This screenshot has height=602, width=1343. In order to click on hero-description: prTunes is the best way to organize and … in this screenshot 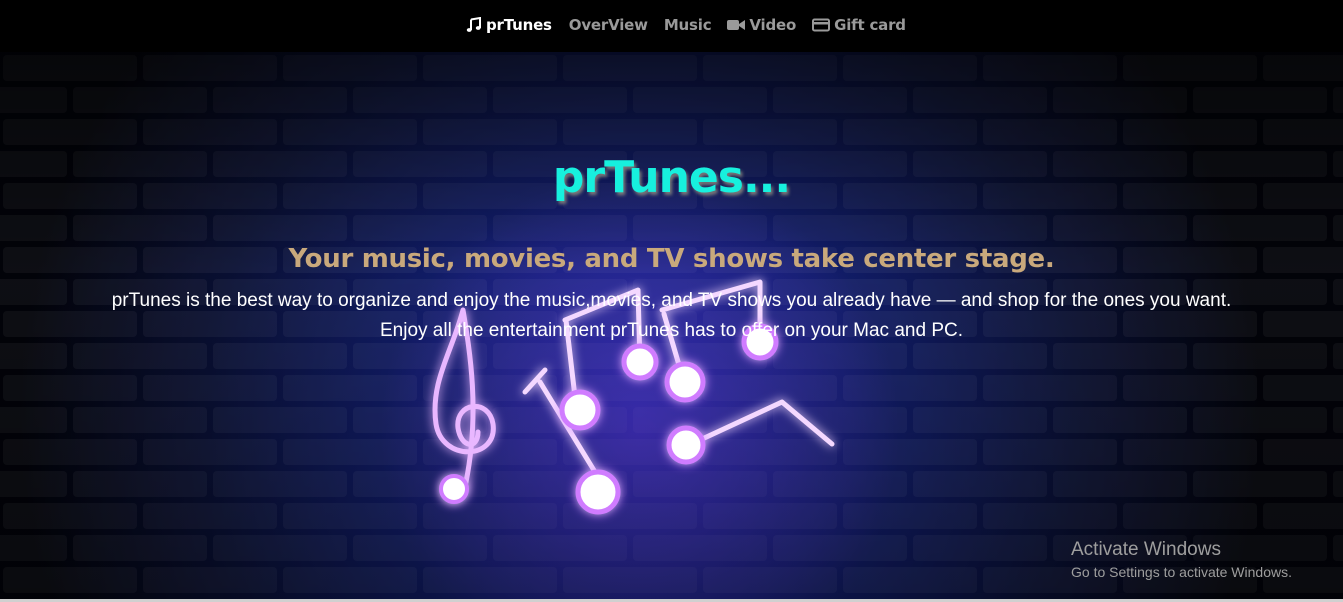, I will do `click(671, 315)`.